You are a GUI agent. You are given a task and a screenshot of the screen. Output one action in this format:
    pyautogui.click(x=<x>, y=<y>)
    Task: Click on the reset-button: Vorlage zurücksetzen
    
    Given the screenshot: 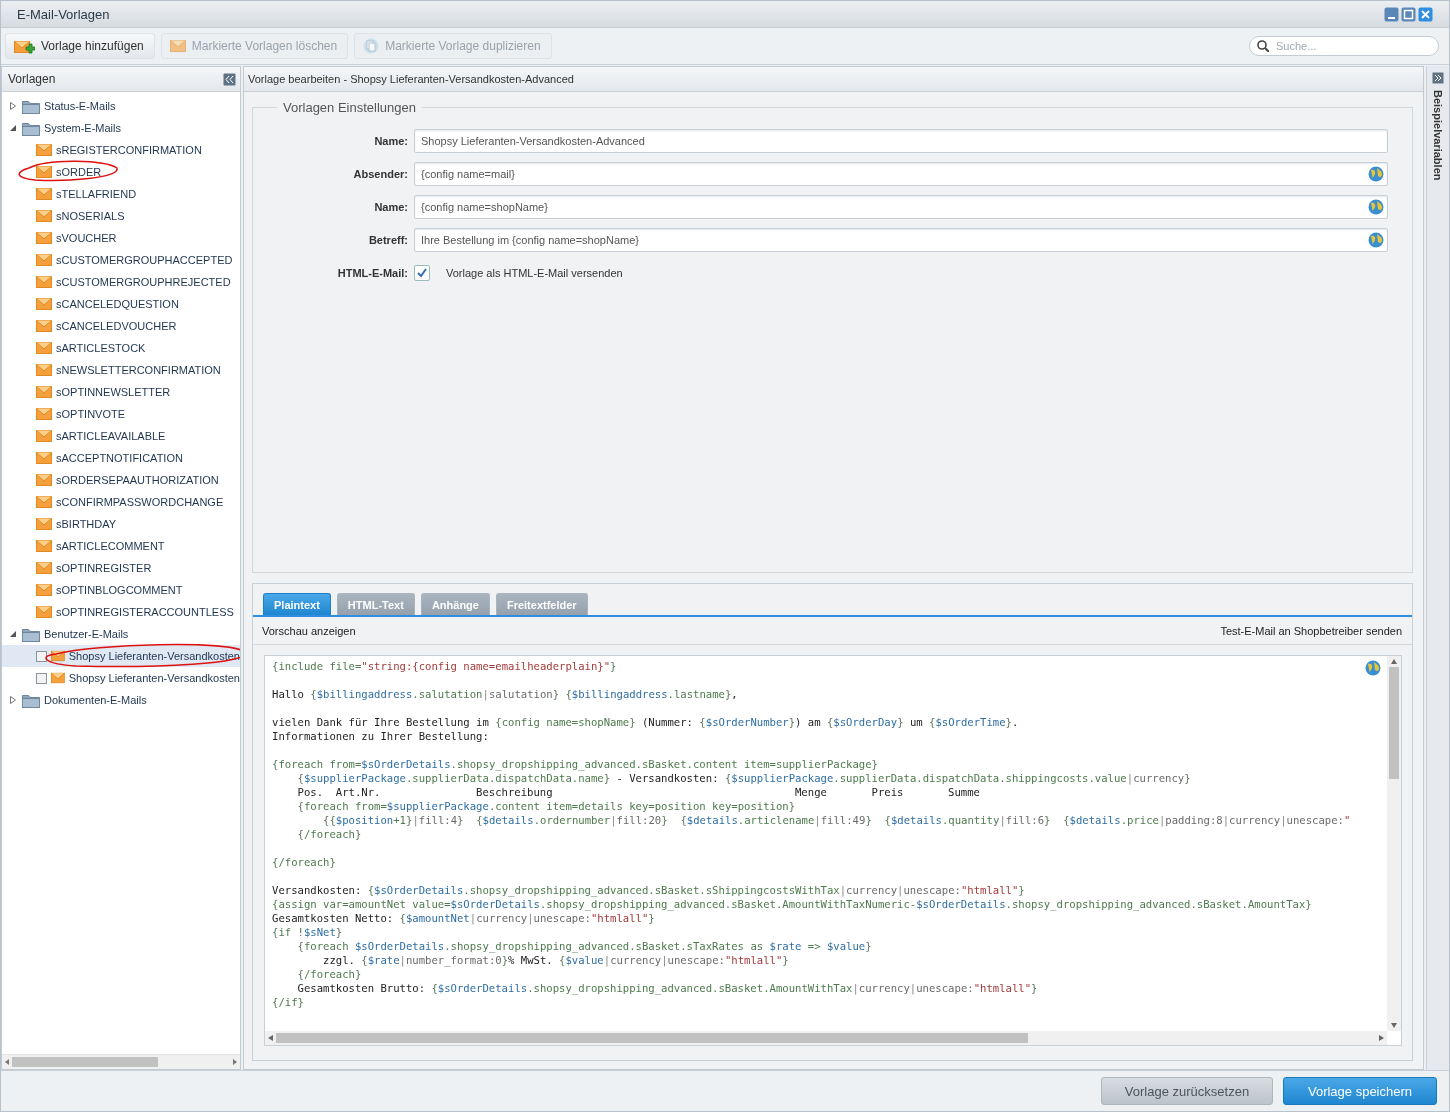 What is the action you would take?
    pyautogui.click(x=1187, y=1091)
    